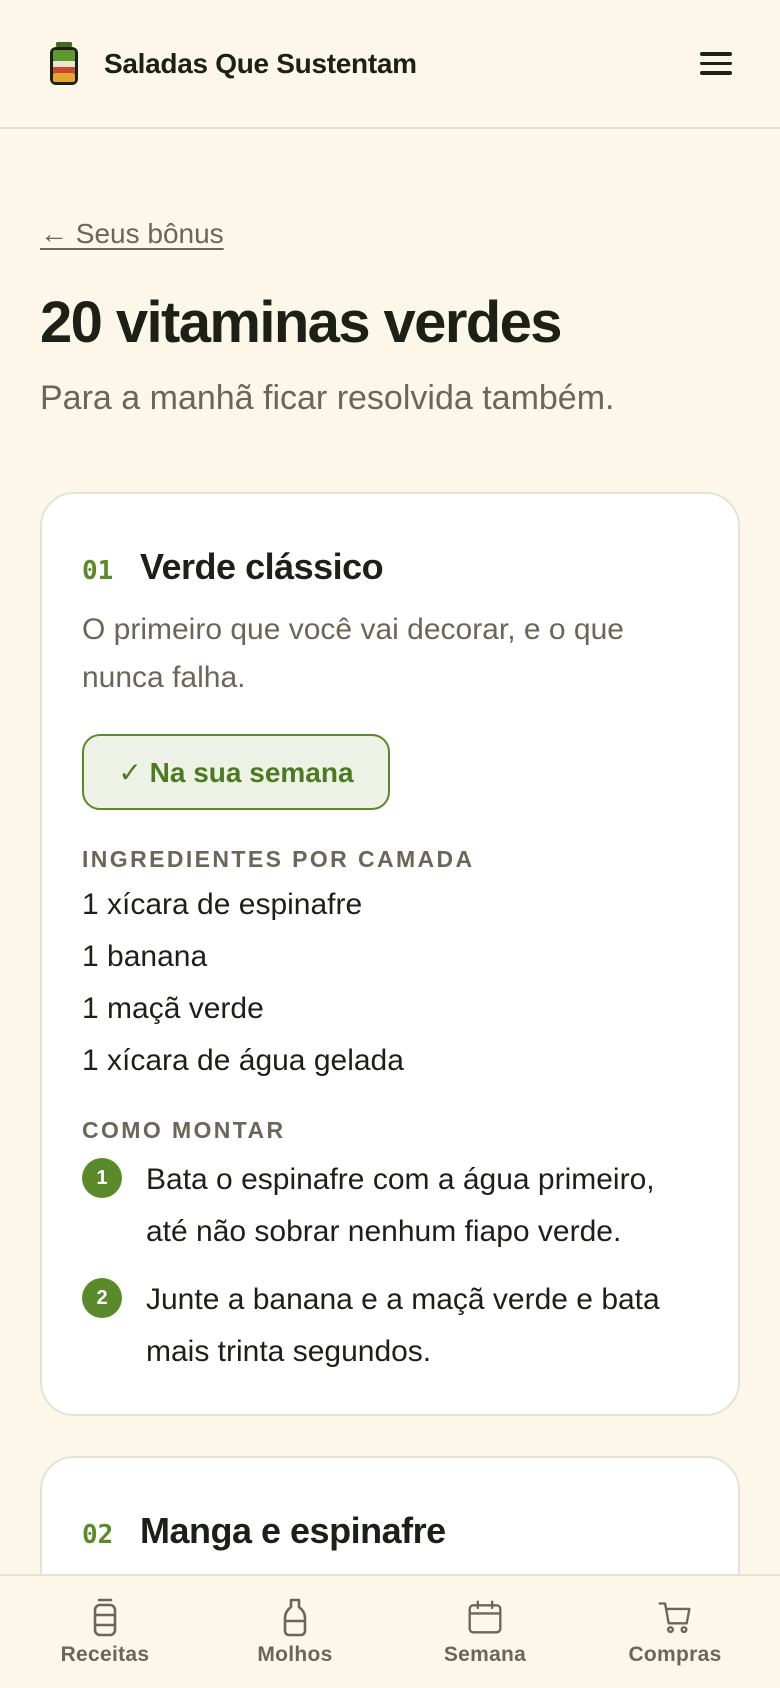  I want to click on ingredient-item: 1 xícara de água gelada, so click(243, 1060).